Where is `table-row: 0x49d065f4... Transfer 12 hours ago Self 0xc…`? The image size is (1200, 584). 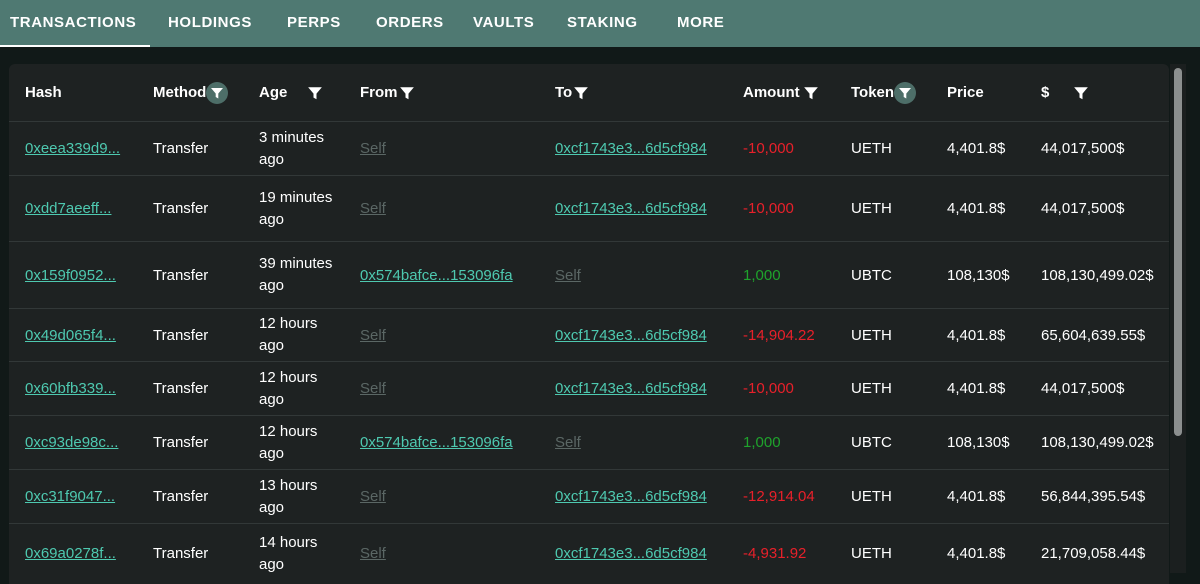
table-row: 0x49d065f4... Transfer 12 hours ago Self 0xc… is located at coordinates (589, 334).